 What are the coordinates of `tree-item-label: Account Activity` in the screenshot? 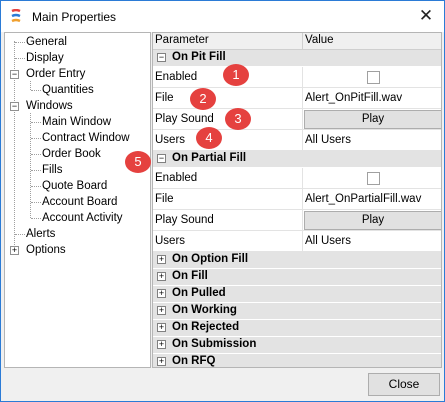 It's located at (82, 218).